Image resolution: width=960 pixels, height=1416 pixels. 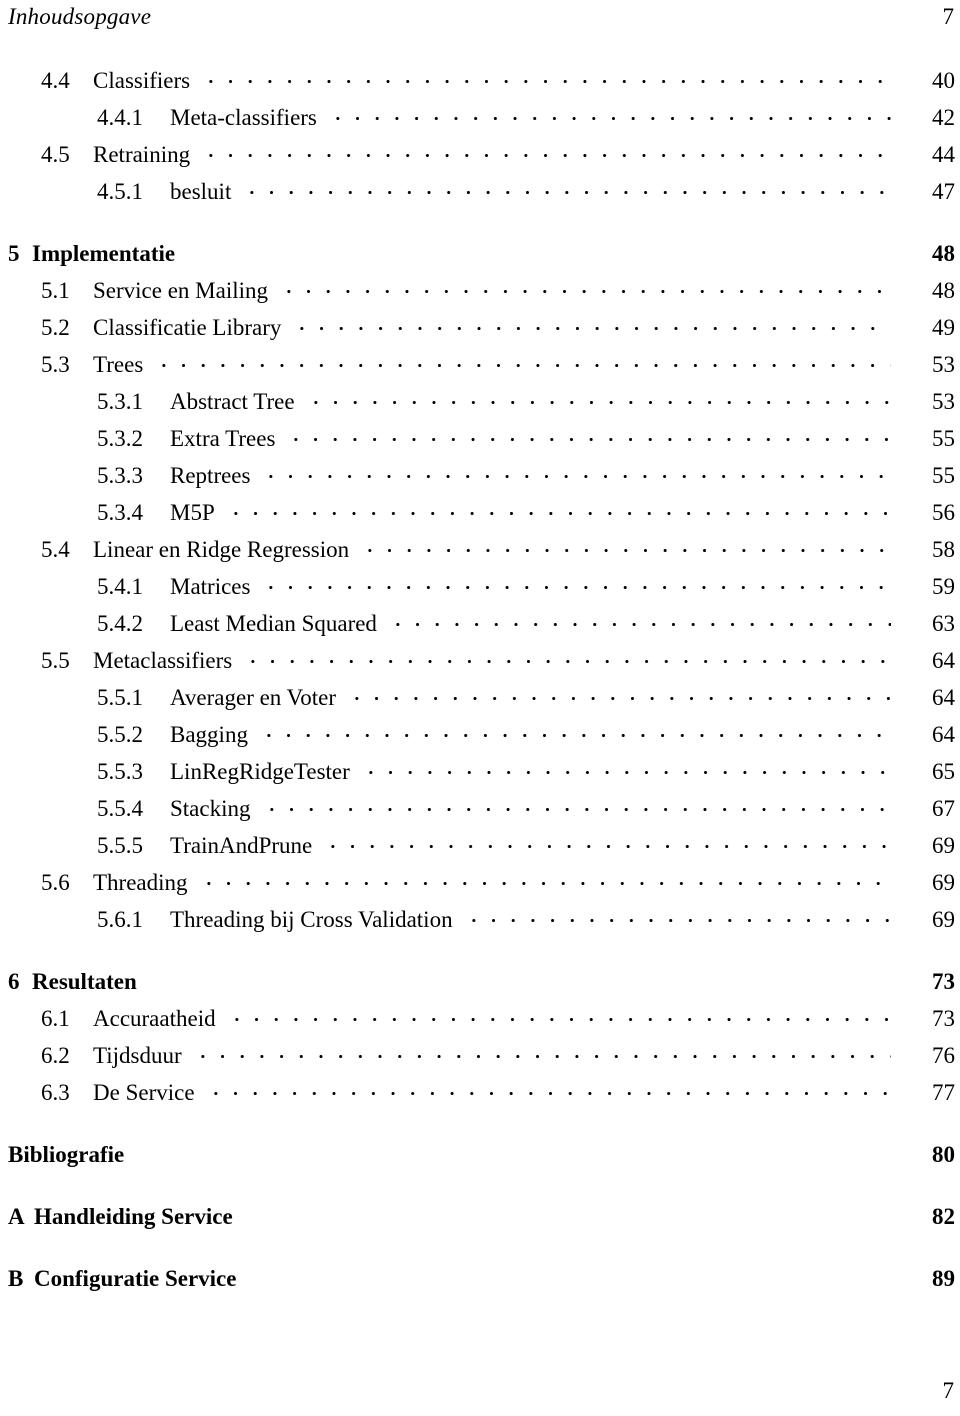 I want to click on toc-entry-title: Abstract Tree, so click(x=232, y=401).